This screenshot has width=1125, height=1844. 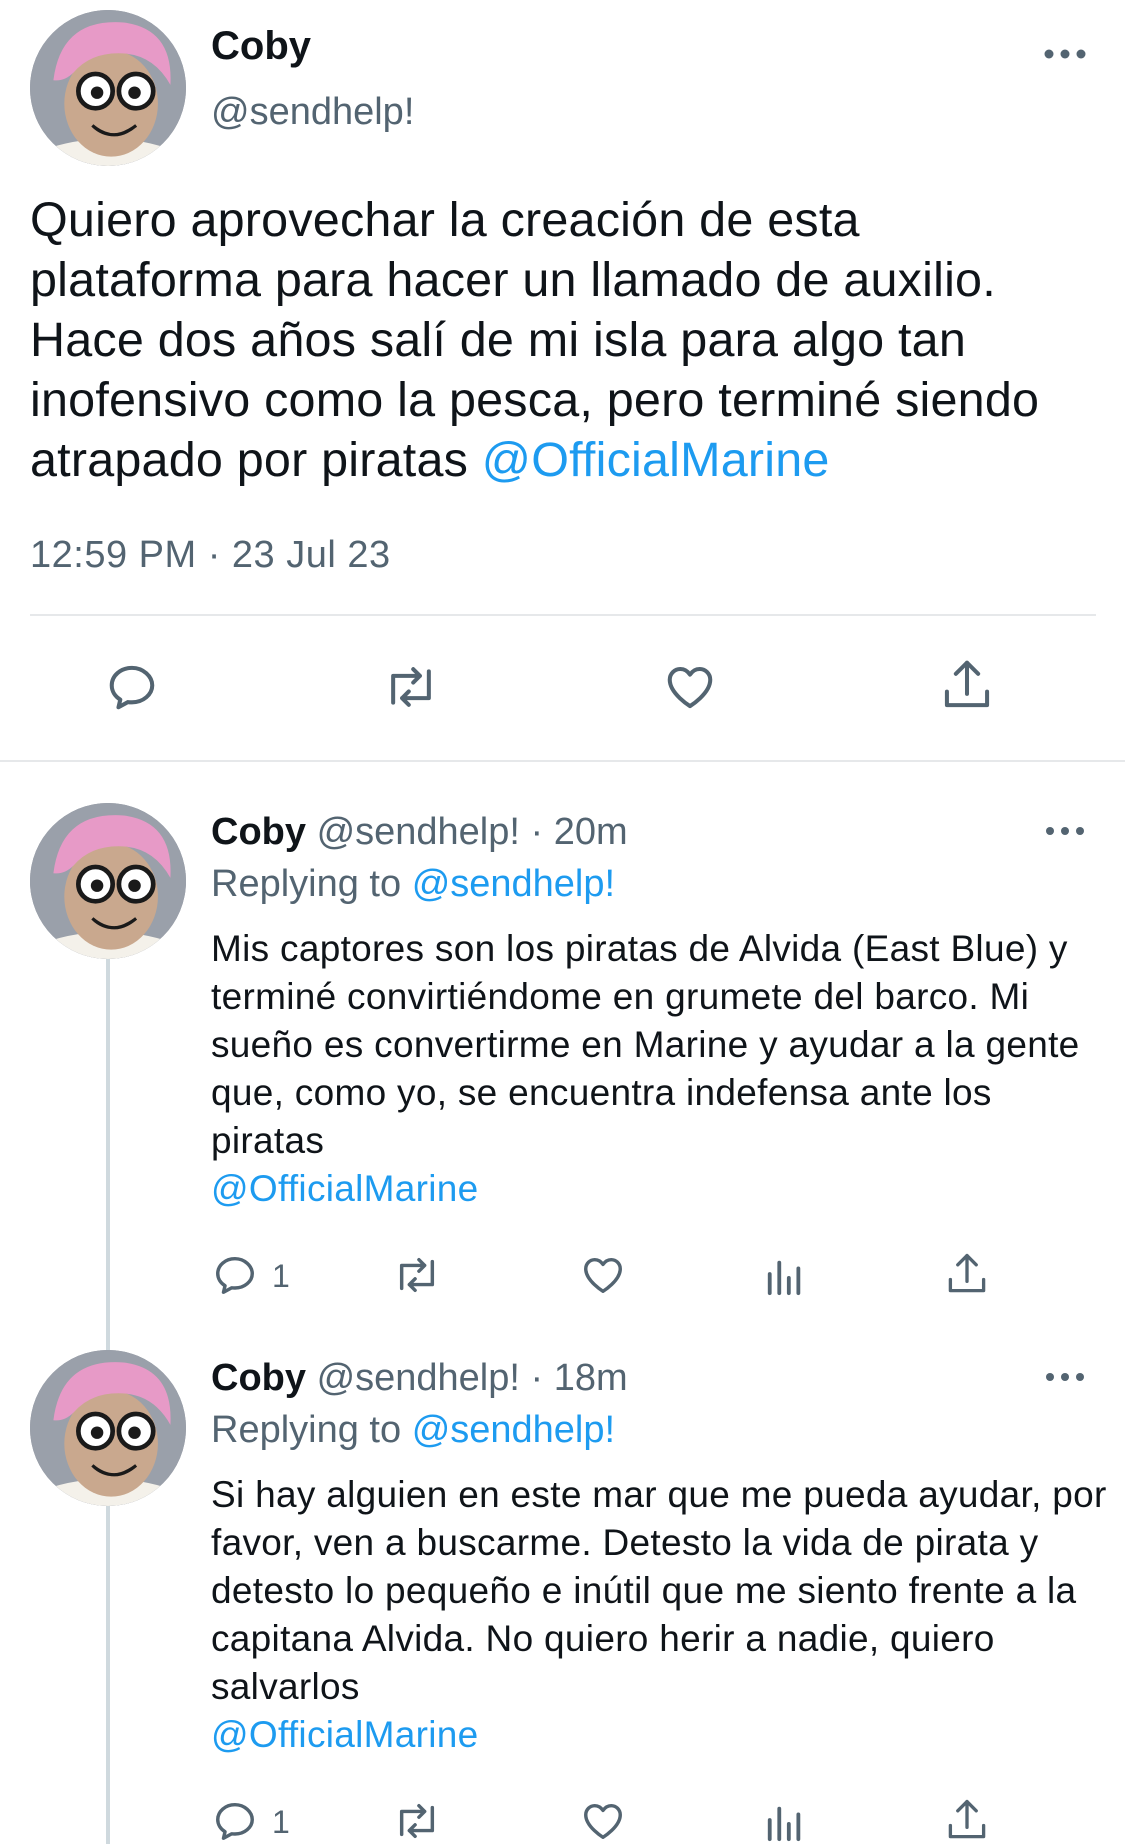 What do you see at coordinates (210, 555) in the screenshot?
I see `tweet-timestamp: 12:59 PM · 23 Jul 23` at bounding box center [210, 555].